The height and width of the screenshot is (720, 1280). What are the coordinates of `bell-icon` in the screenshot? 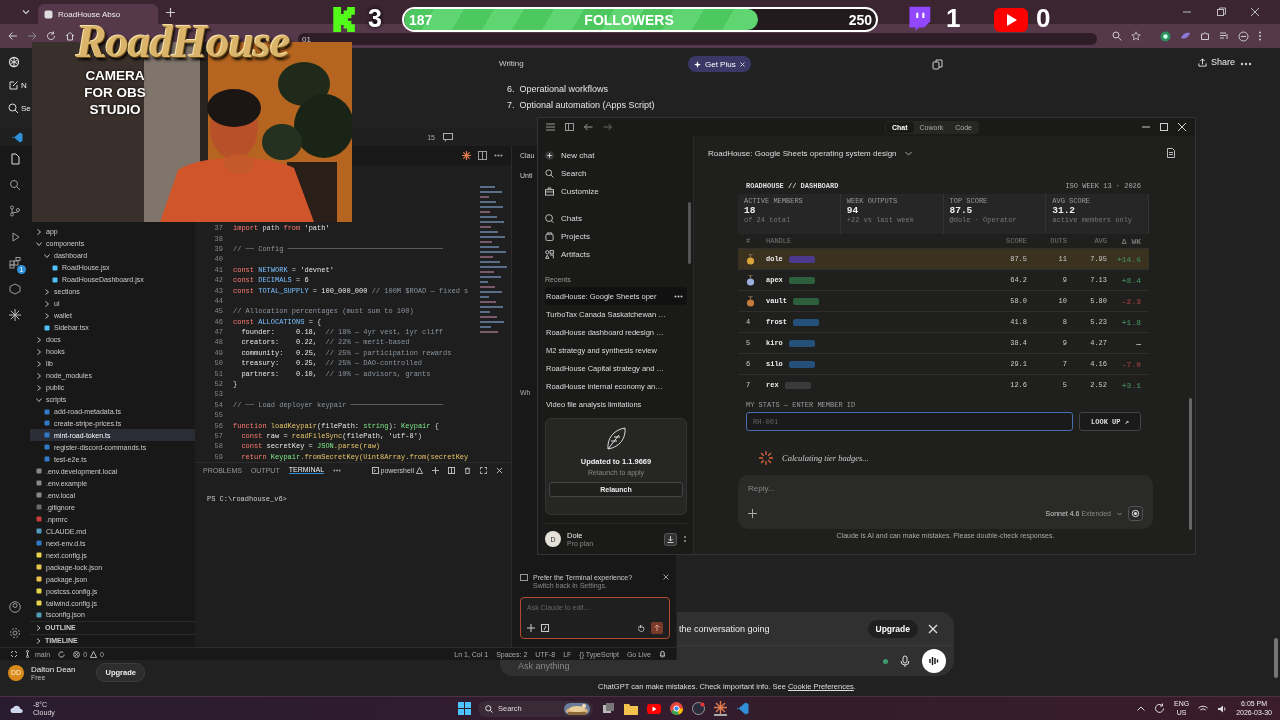 It's located at (662, 654).